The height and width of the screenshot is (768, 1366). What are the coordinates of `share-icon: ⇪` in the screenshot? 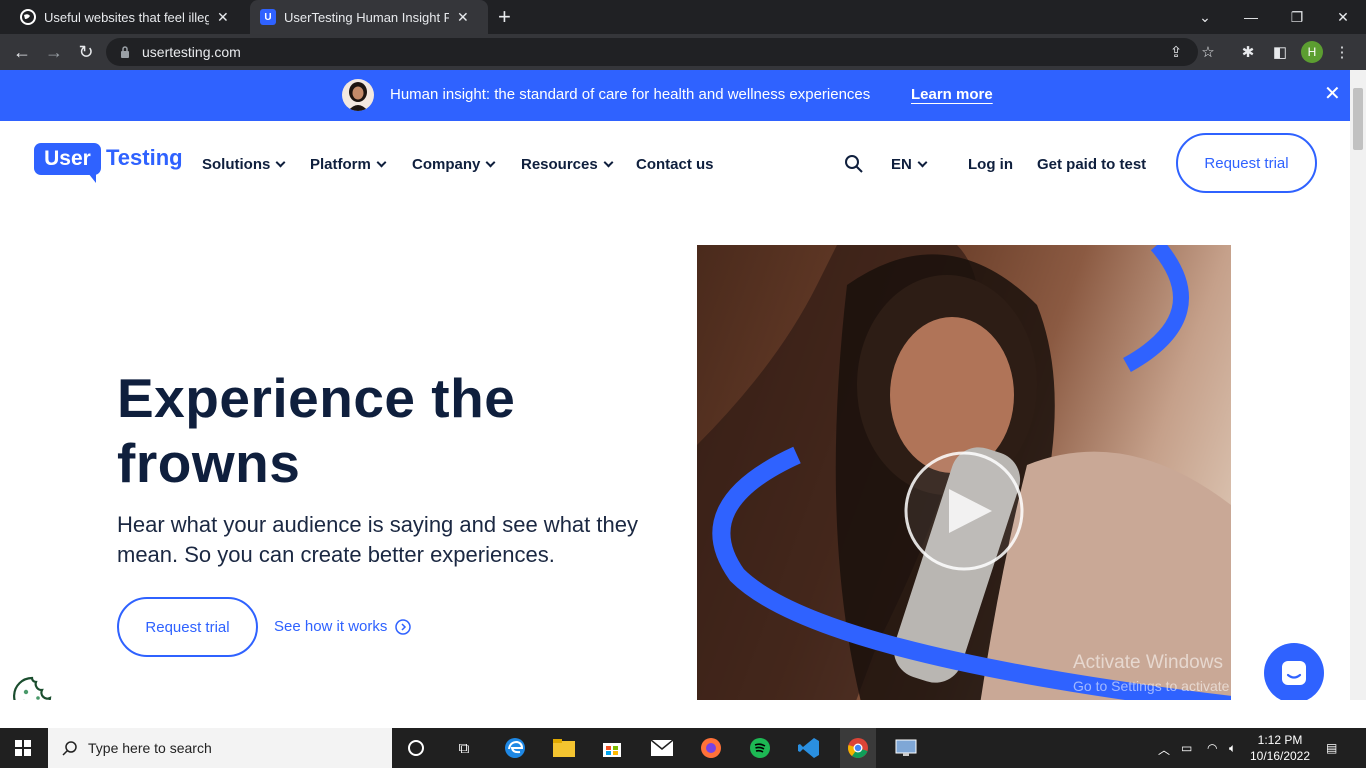 It's located at (1176, 52).